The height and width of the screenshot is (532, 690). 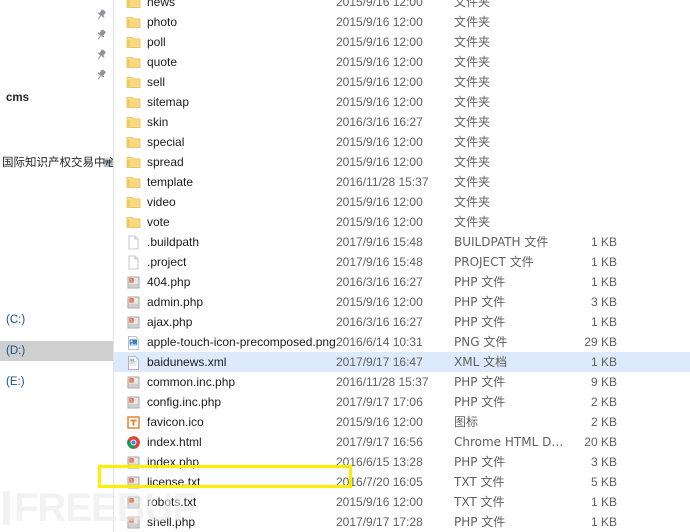 What do you see at coordinates (105, 508) in the screenshot?
I see `watermark-text: FREEBUF` at bounding box center [105, 508].